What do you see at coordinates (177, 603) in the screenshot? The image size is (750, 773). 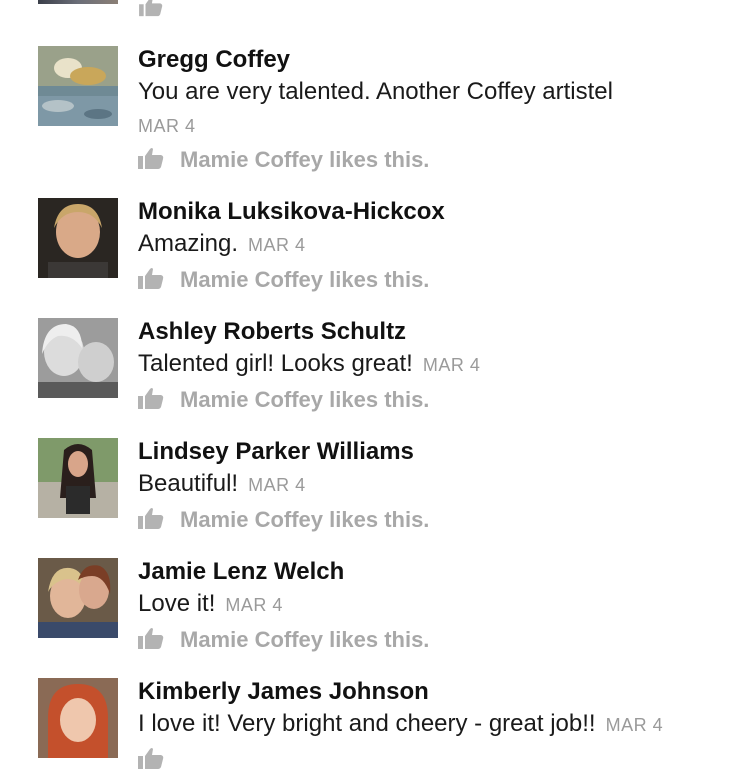 I see `comment-text: Love it!` at bounding box center [177, 603].